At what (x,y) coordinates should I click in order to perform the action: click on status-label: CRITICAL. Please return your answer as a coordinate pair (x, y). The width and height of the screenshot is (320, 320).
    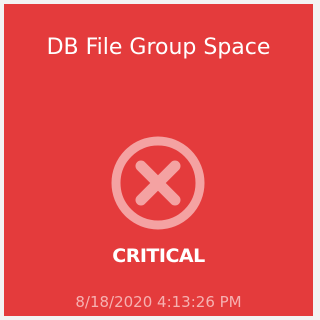
    Looking at the image, I should click on (158, 256).